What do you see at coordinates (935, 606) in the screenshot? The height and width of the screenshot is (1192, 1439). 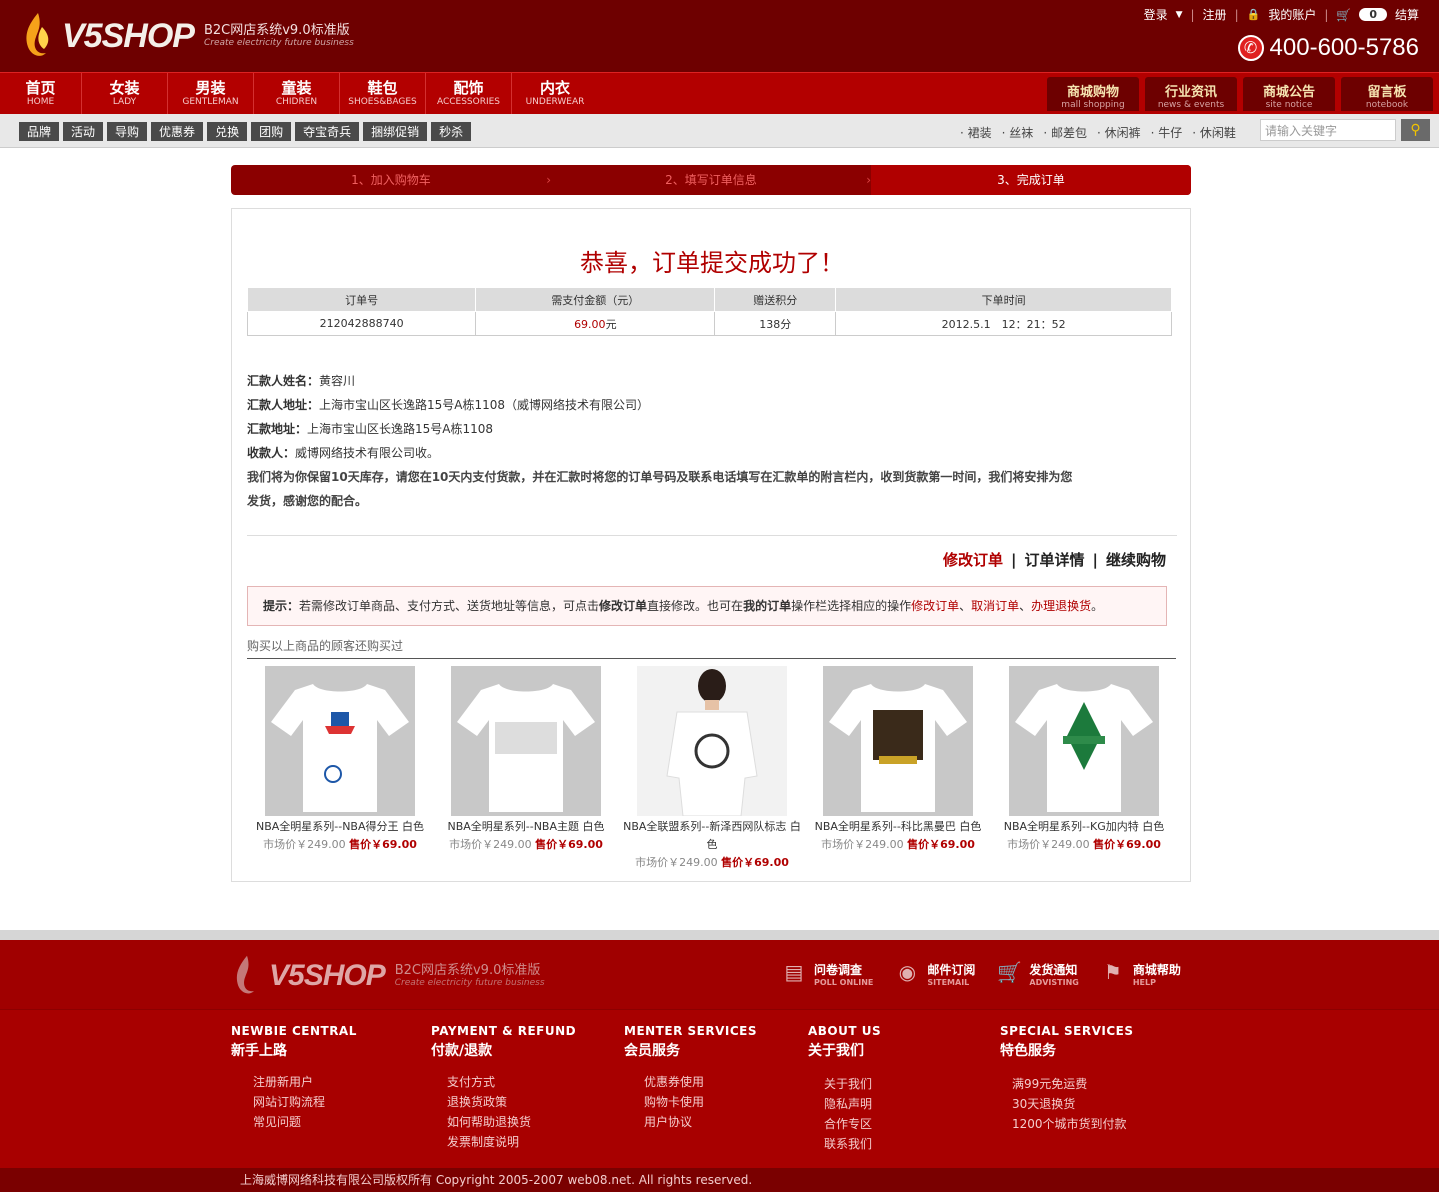 I see `tip-modify-link: 修改订单` at bounding box center [935, 606].